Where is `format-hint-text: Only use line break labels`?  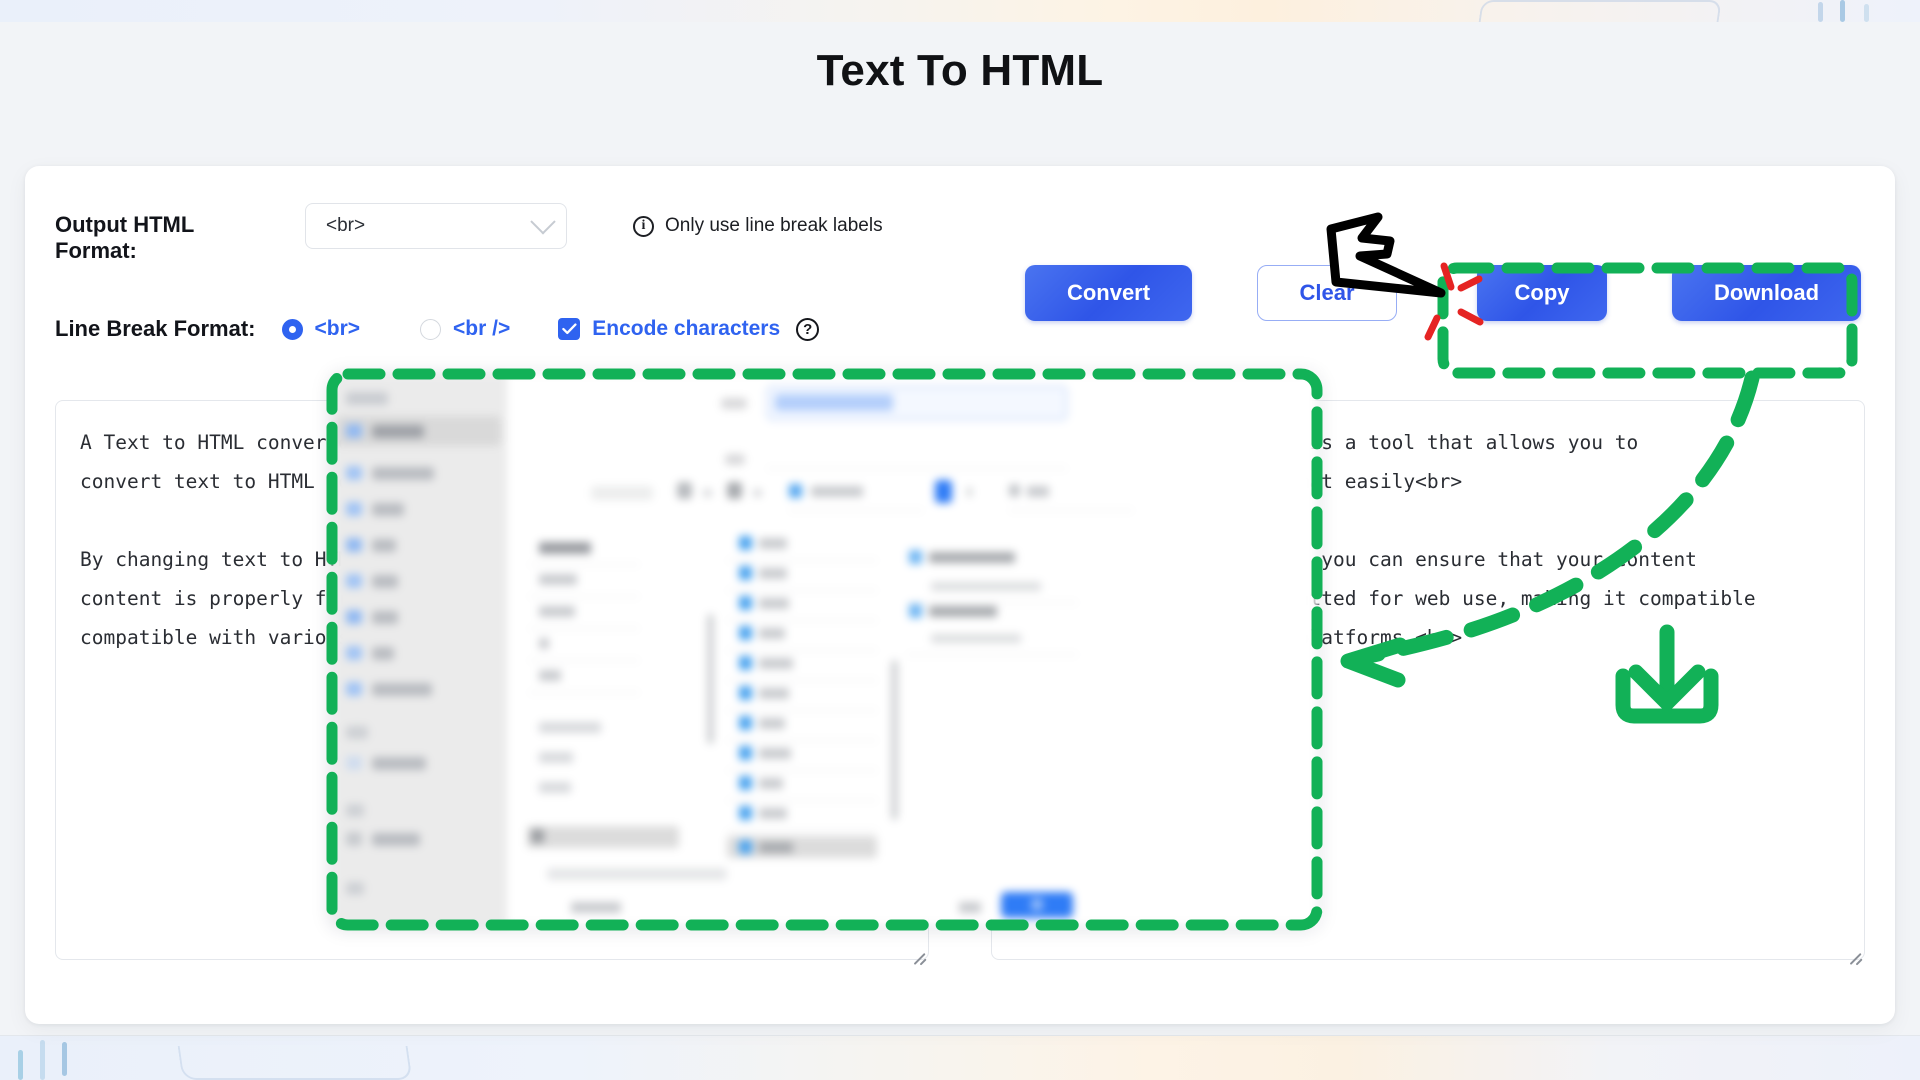
format-hint-text: Only use line break labels is located at coordinates (774, 225).